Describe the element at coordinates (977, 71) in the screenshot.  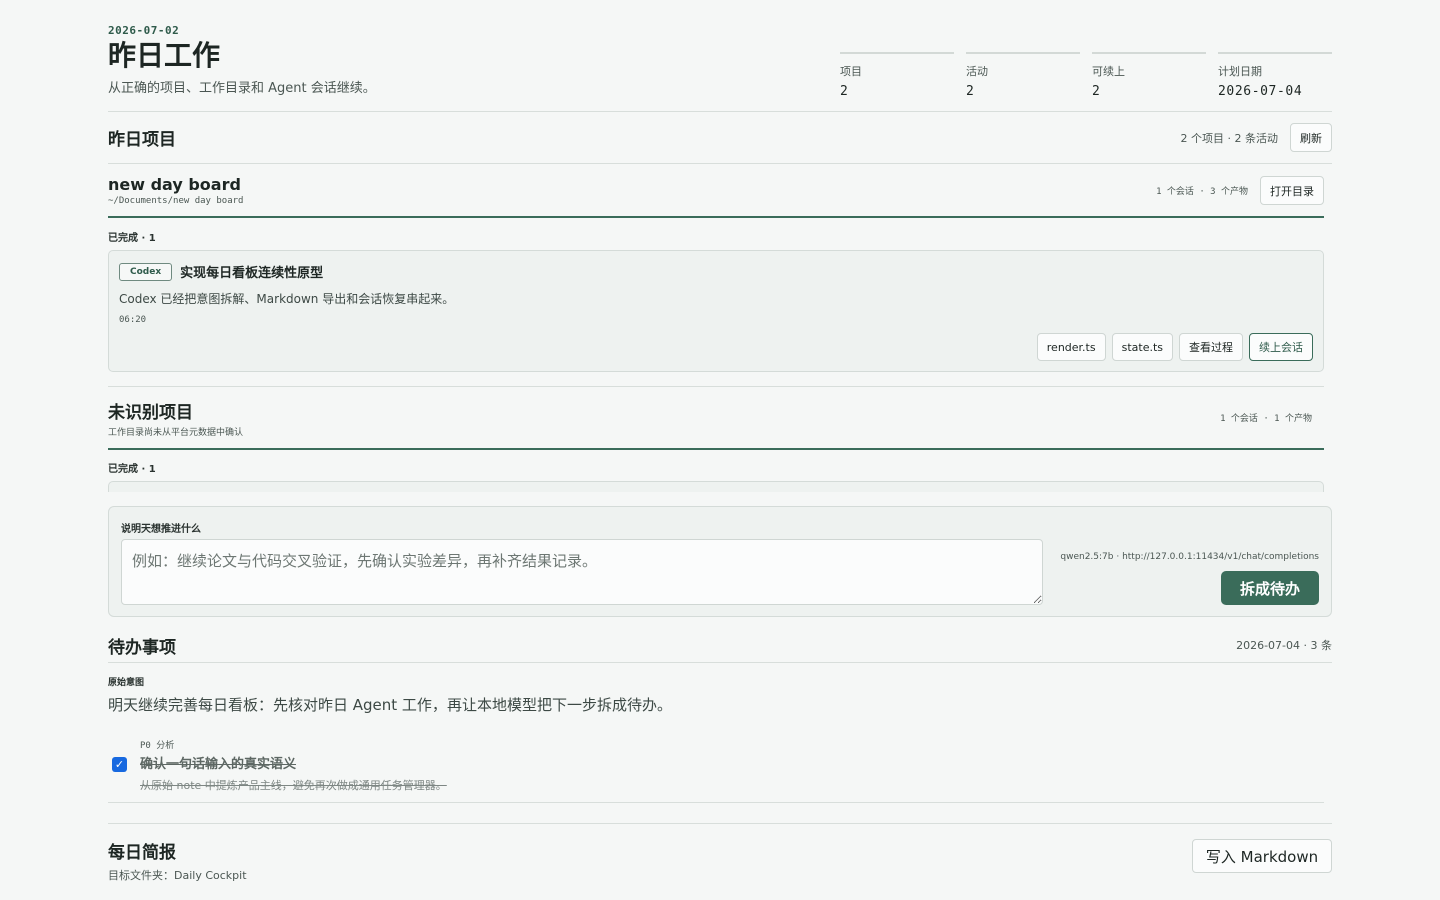
I see `stat-label: 活动` at that location.